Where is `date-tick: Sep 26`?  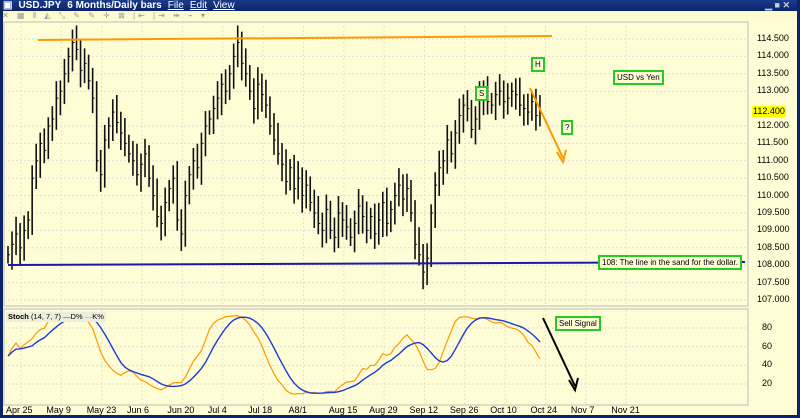
date-tick: Sep 26 is located at coordinates (464, 410).